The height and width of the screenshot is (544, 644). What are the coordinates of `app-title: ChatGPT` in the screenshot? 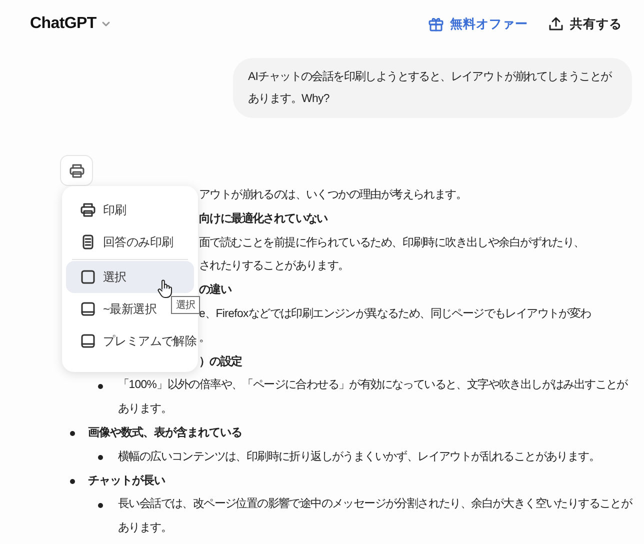 It's located at (63, 24).